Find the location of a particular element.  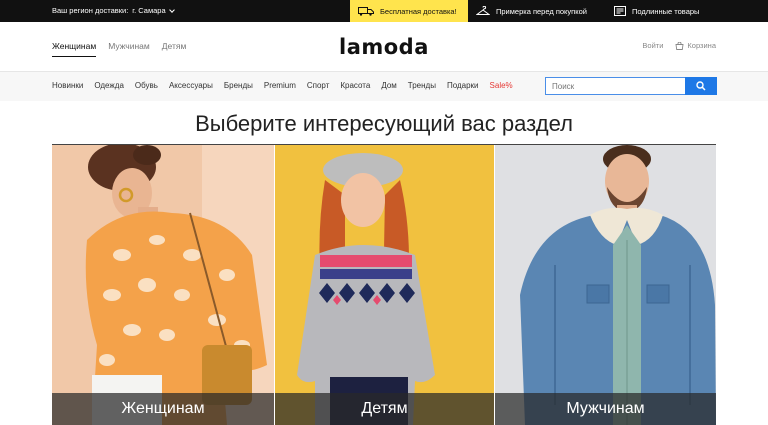

category-label-bar: Мужчинам is located at coordinates (605, 409).